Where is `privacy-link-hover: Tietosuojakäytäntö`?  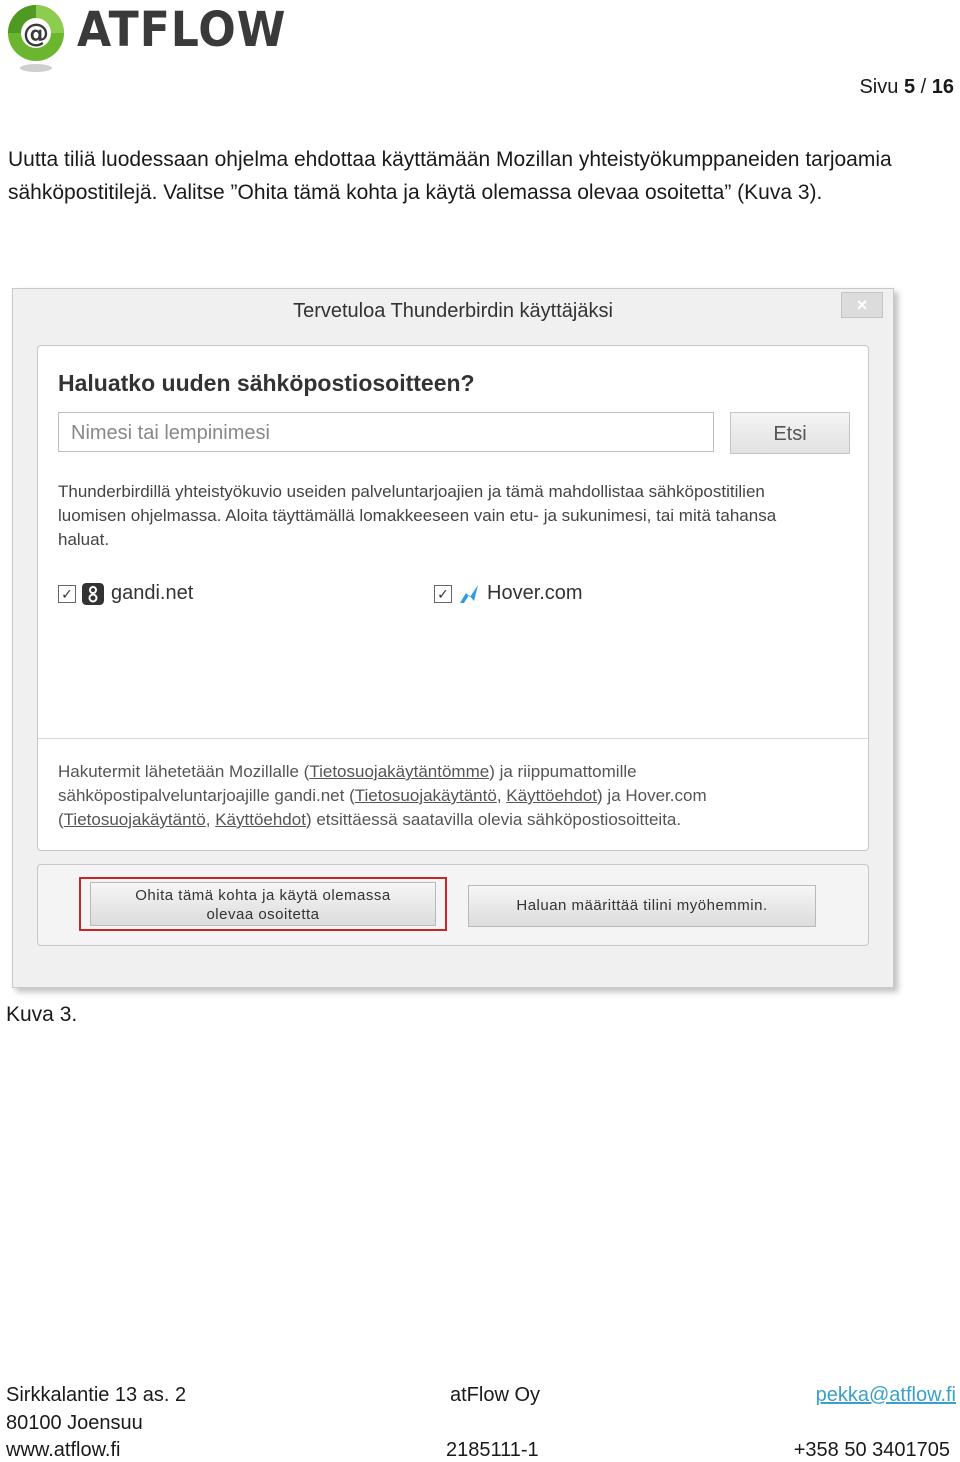 privacy-link-hover: Tietosuojakäytäntö is located at coordinates (135, 819).